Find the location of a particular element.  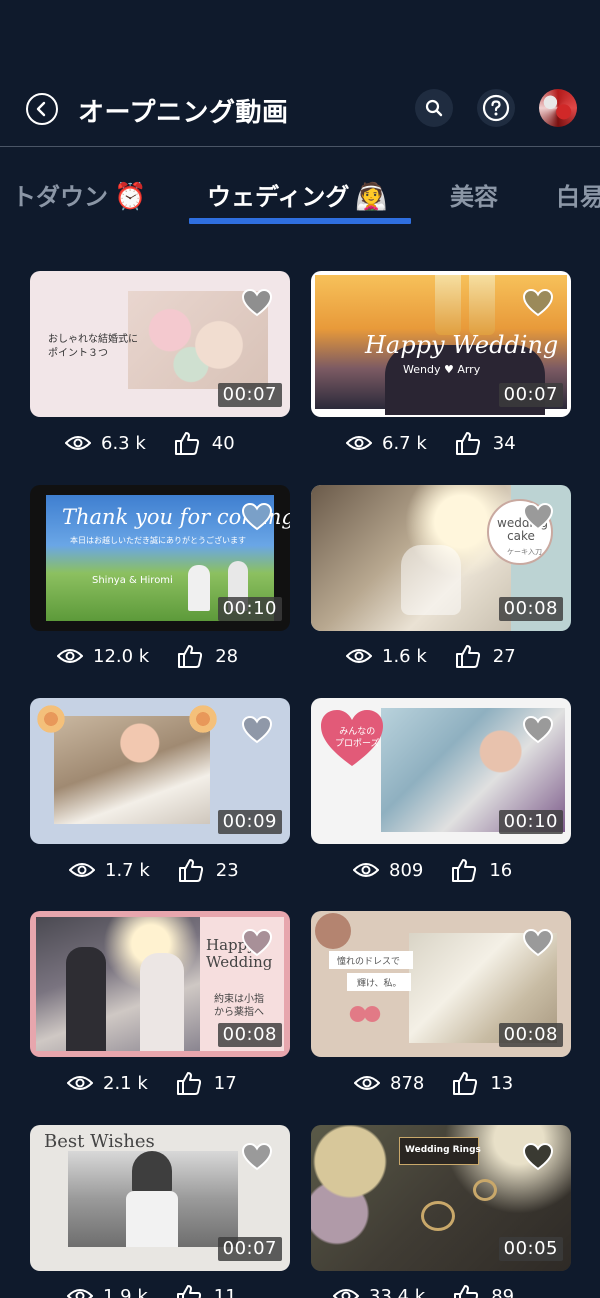

tab-countdown: トダウン ⏰ is located at coordinates (79, 194).